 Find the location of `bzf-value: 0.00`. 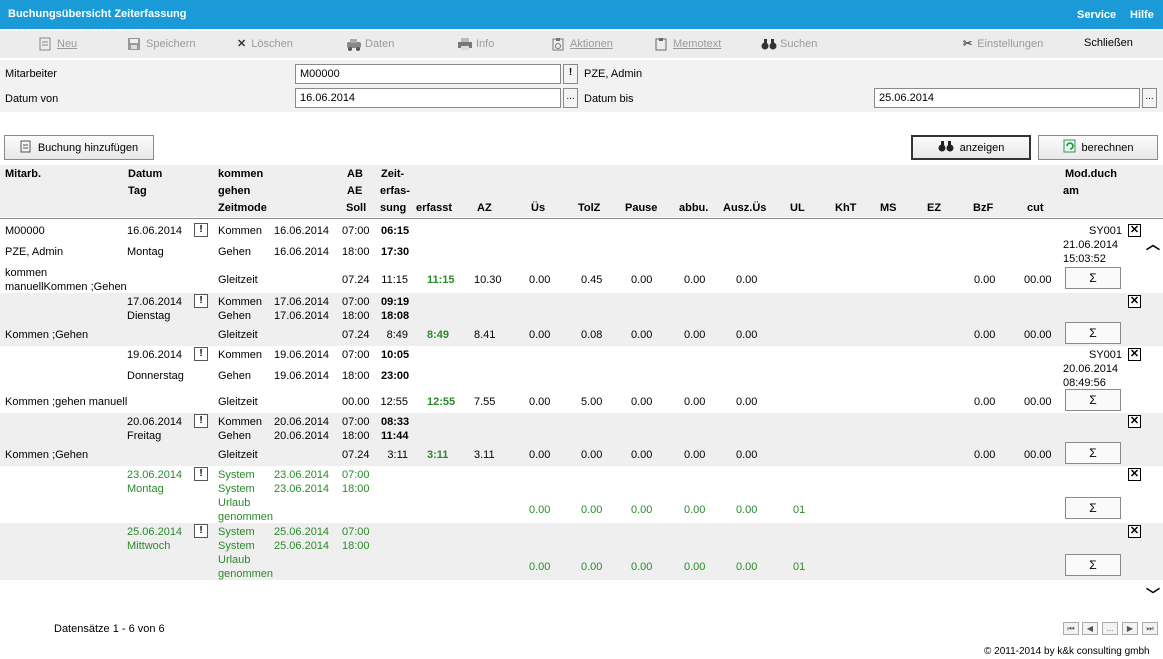

bzf-value: 0.00 is located at coordinates (985, 402).